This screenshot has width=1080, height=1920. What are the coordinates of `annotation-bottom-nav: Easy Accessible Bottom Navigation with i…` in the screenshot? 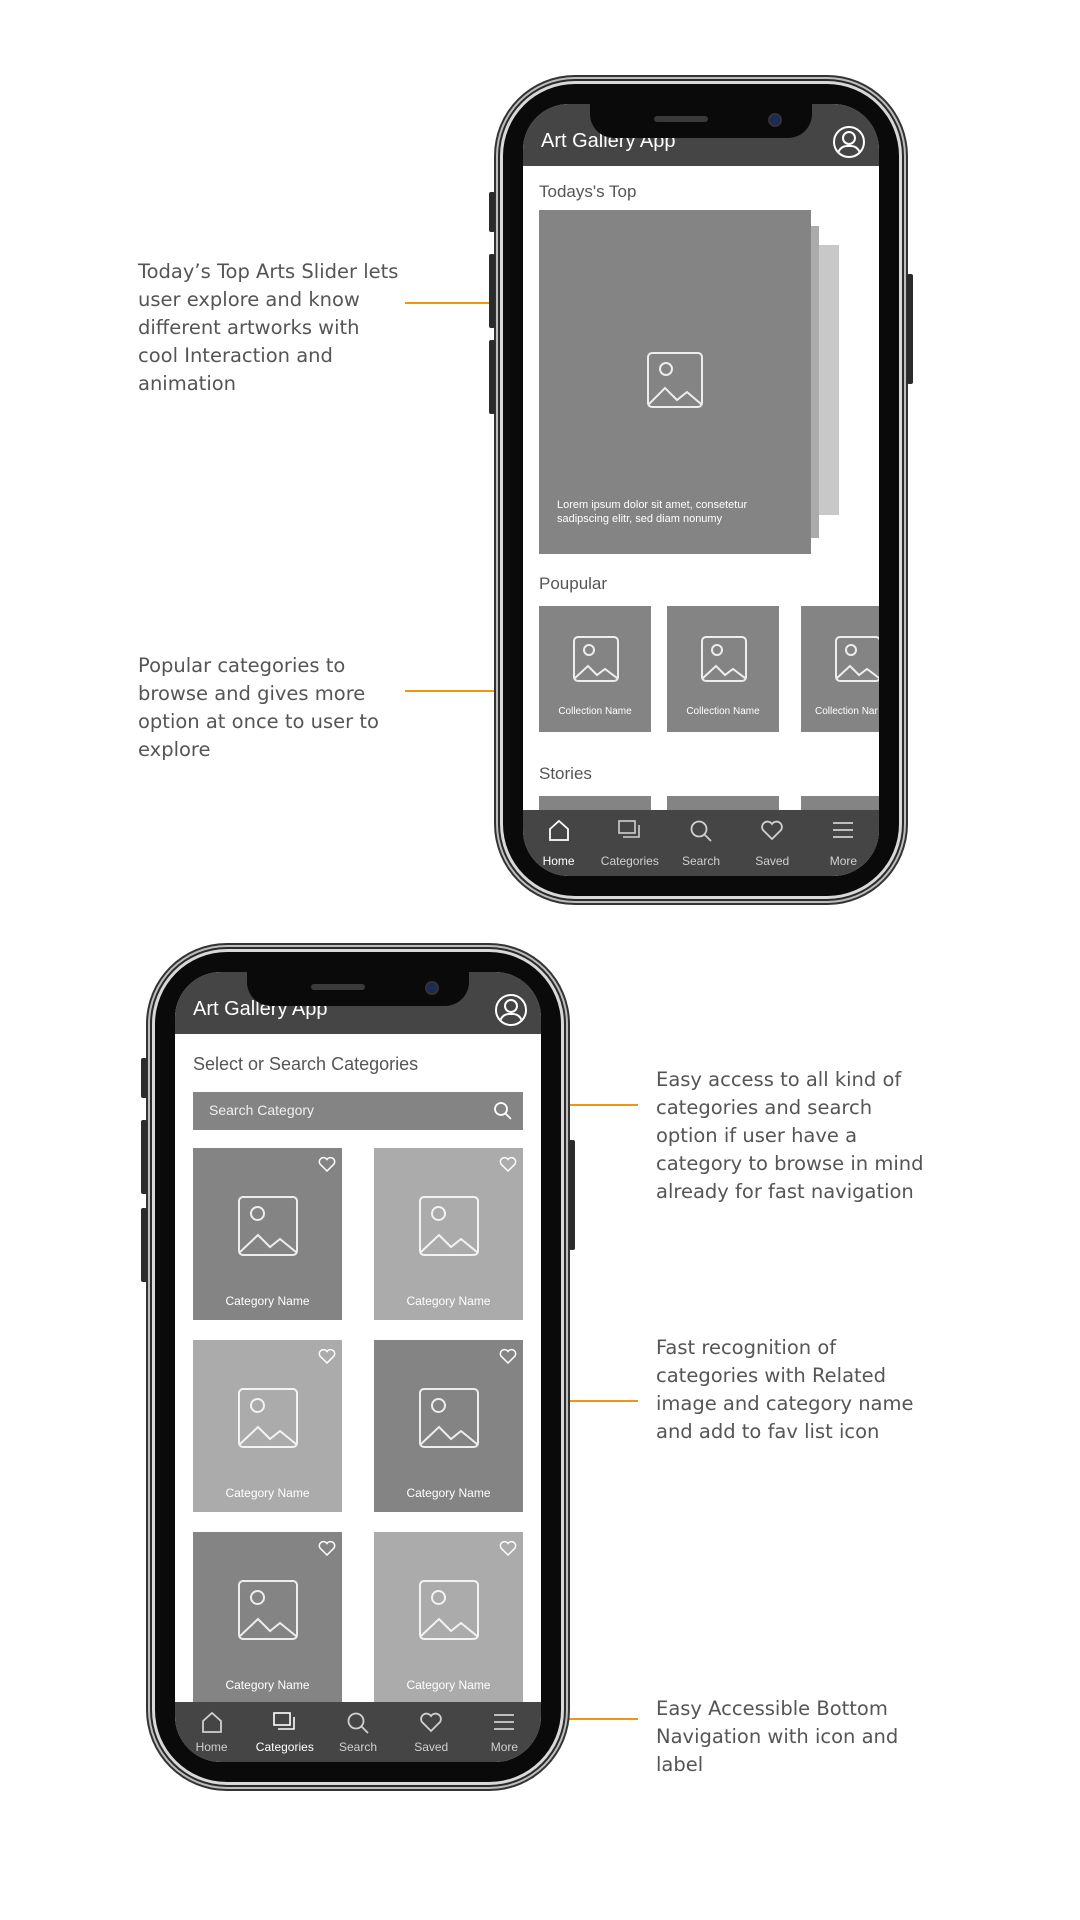 It's located at (777, 1736).